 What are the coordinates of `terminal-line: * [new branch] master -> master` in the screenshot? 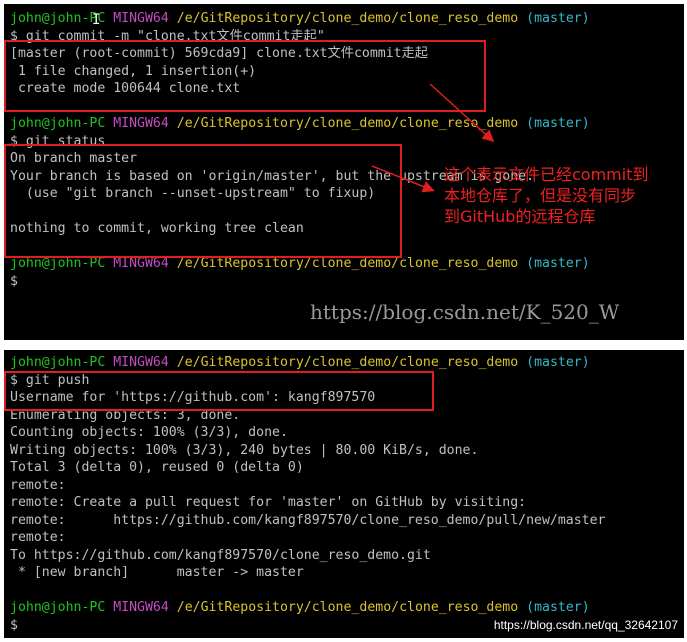 It's located at (157, 572).